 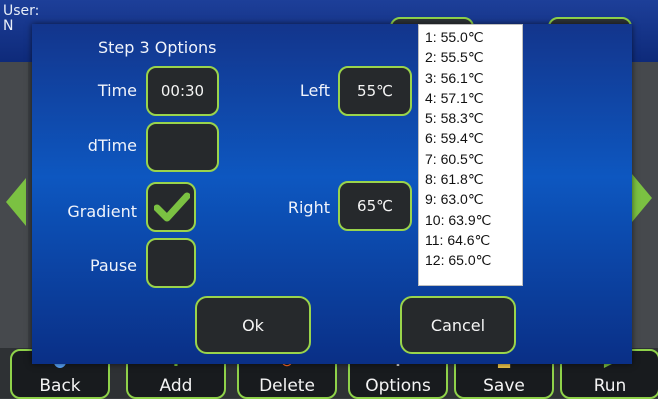 I want to click on dtime-label: dTime, so click(x=112, y=145).